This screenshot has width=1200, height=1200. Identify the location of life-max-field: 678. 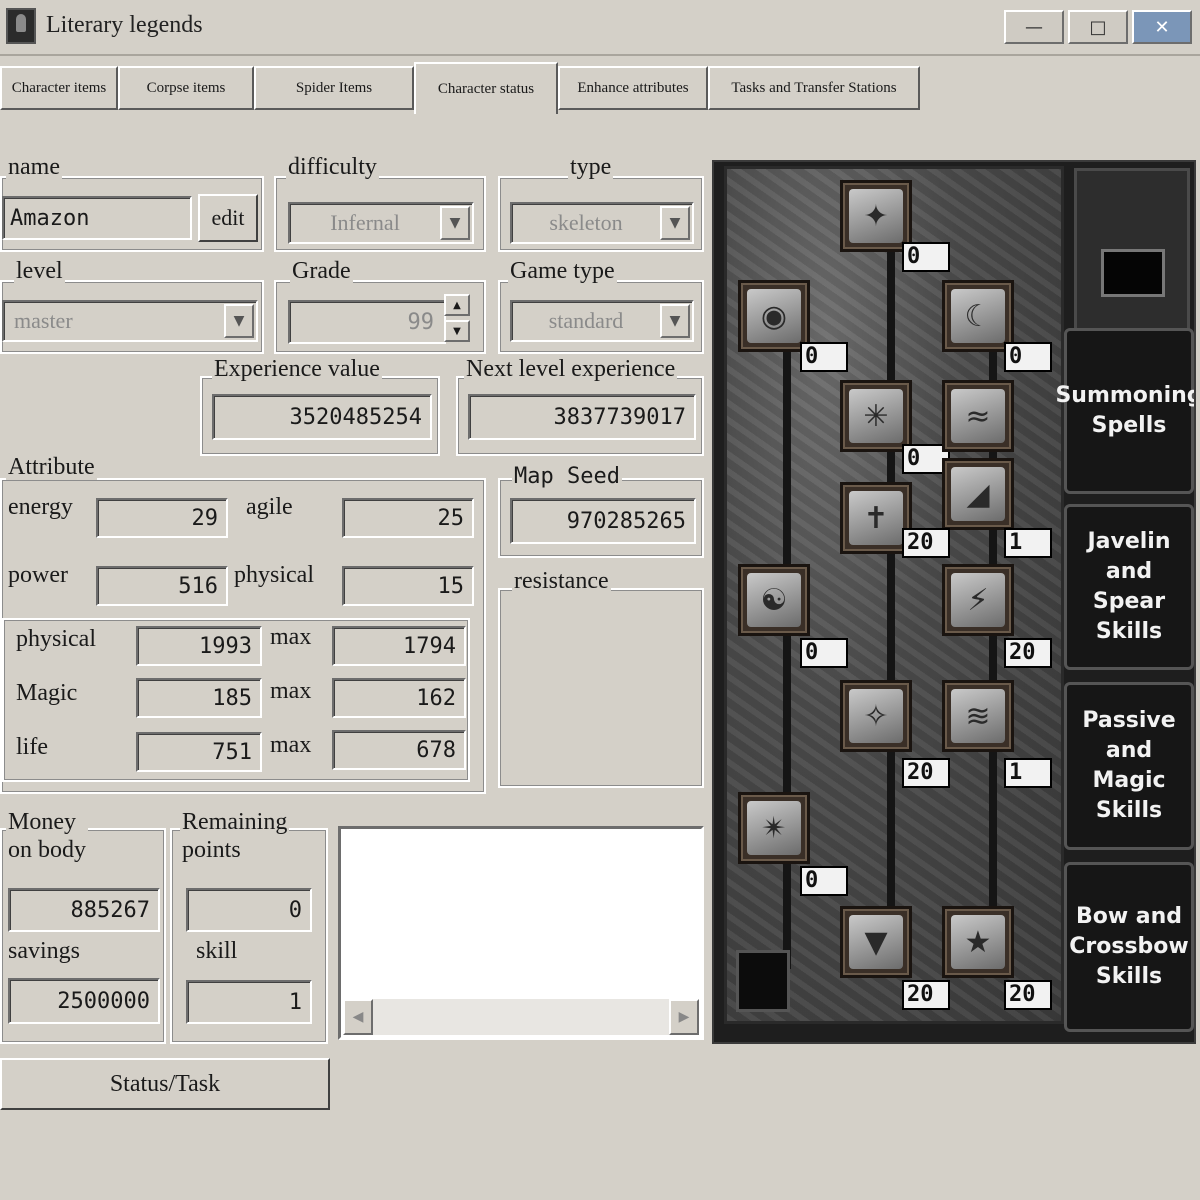
(399, 750).